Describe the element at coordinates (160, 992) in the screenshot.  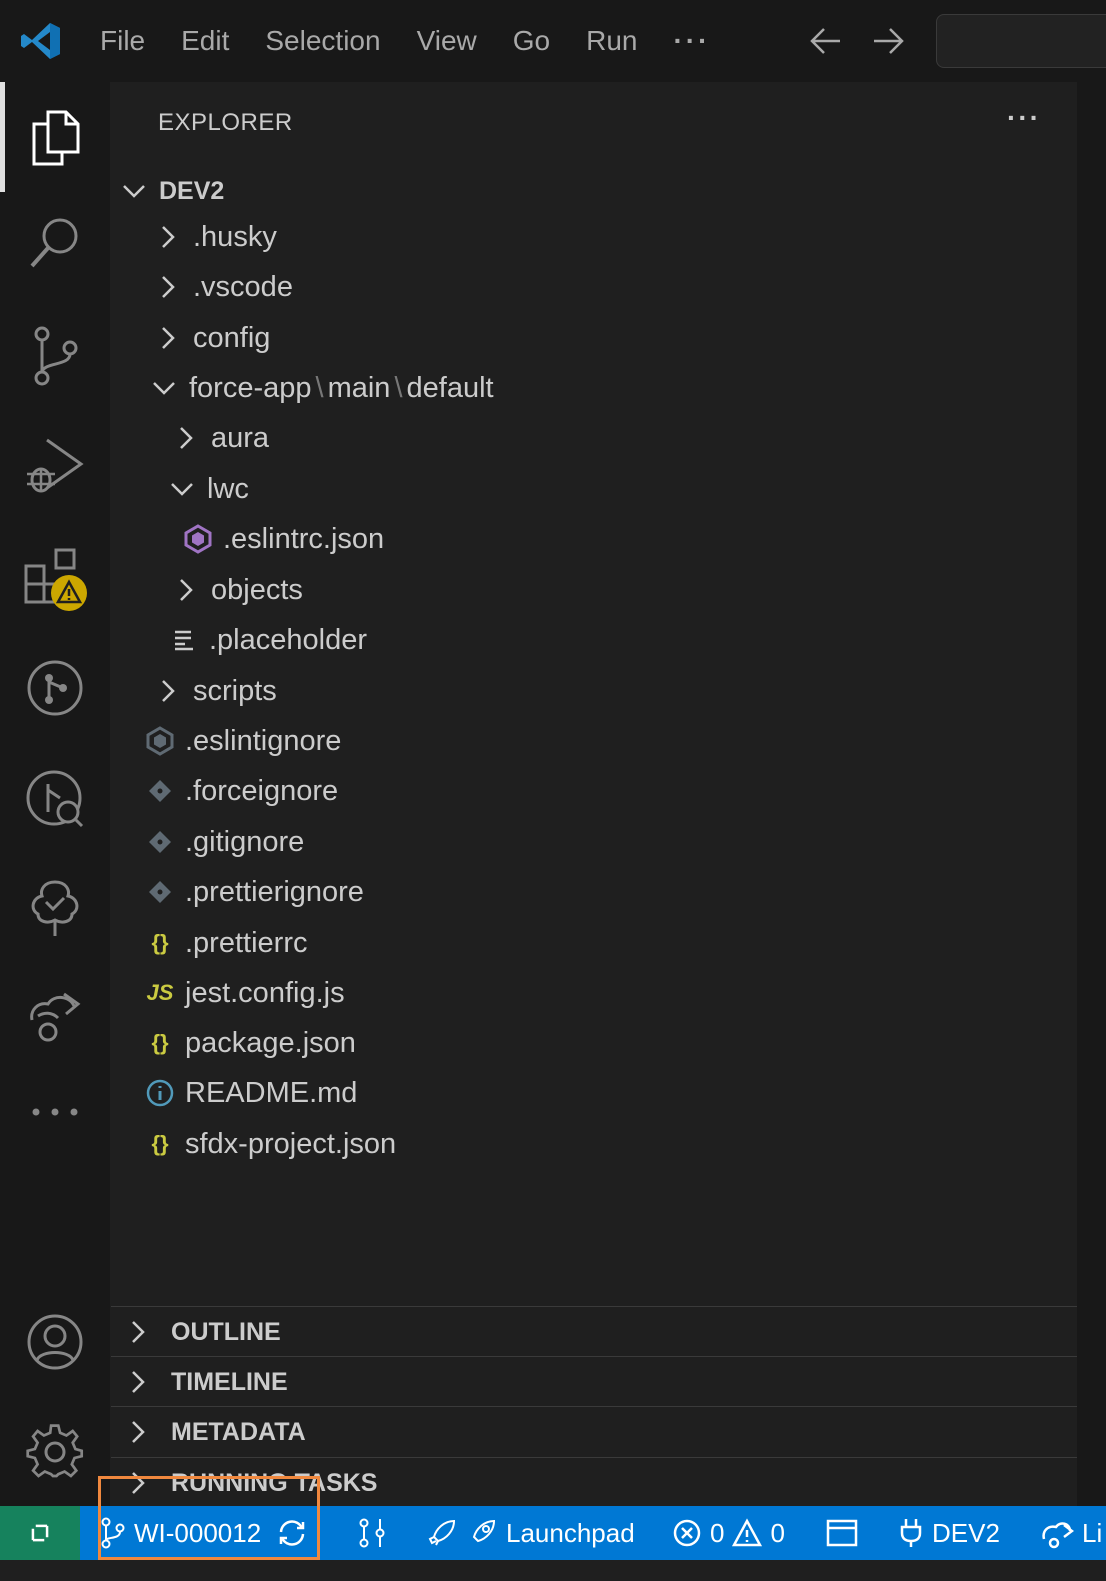
I see `js-icon: JS` at that location.